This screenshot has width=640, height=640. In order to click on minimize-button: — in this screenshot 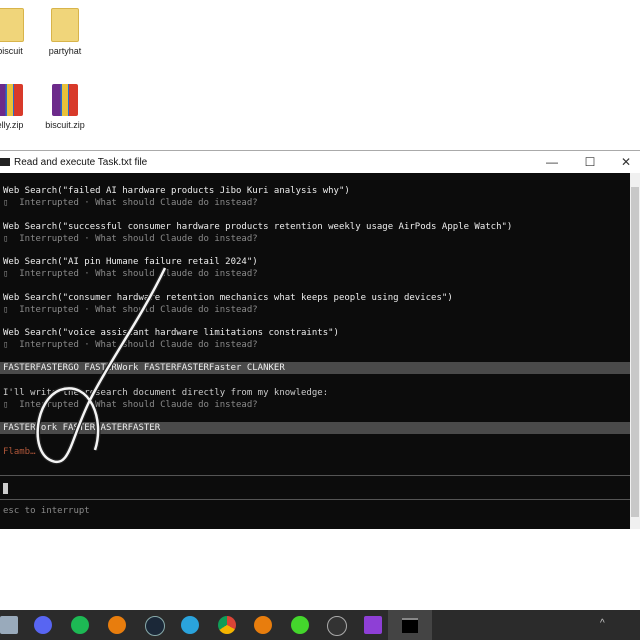, I will do `click(552, 162)`.